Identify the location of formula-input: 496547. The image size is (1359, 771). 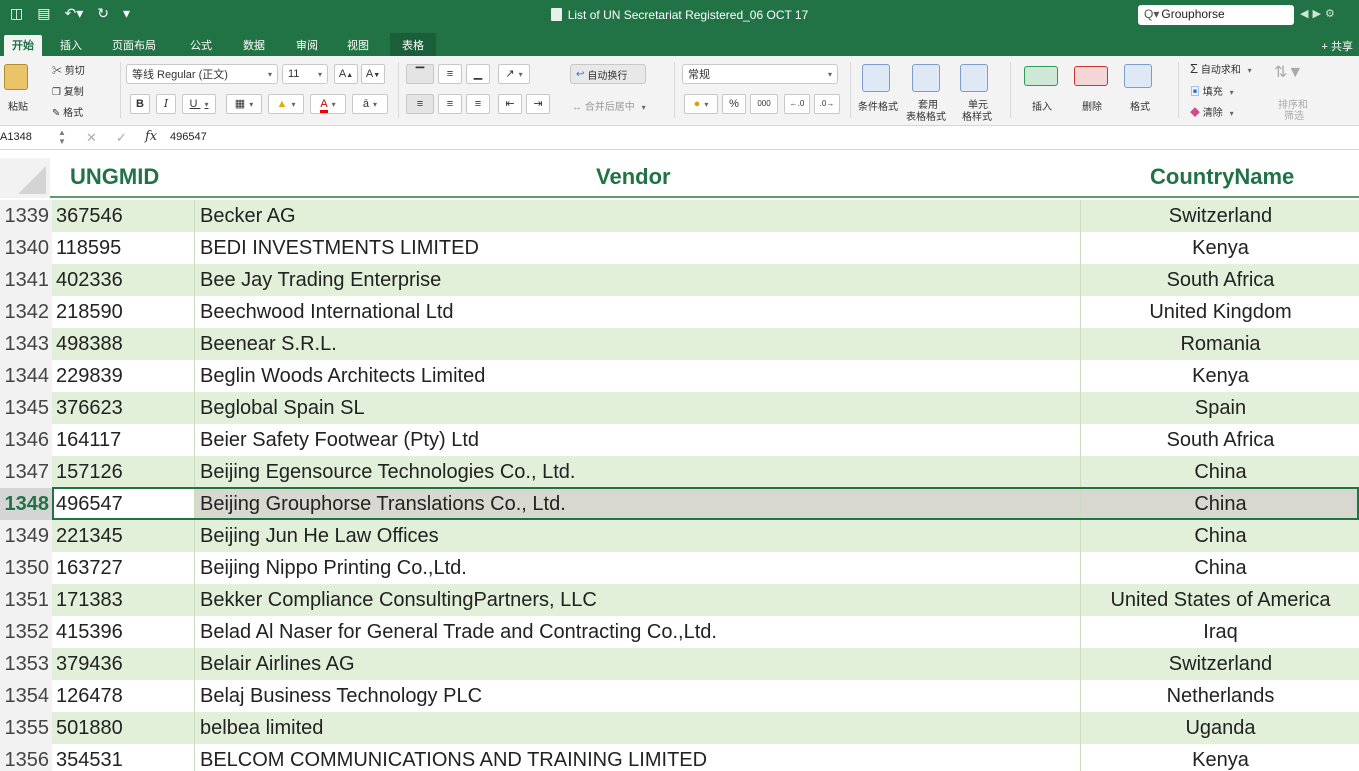
(188, 137).